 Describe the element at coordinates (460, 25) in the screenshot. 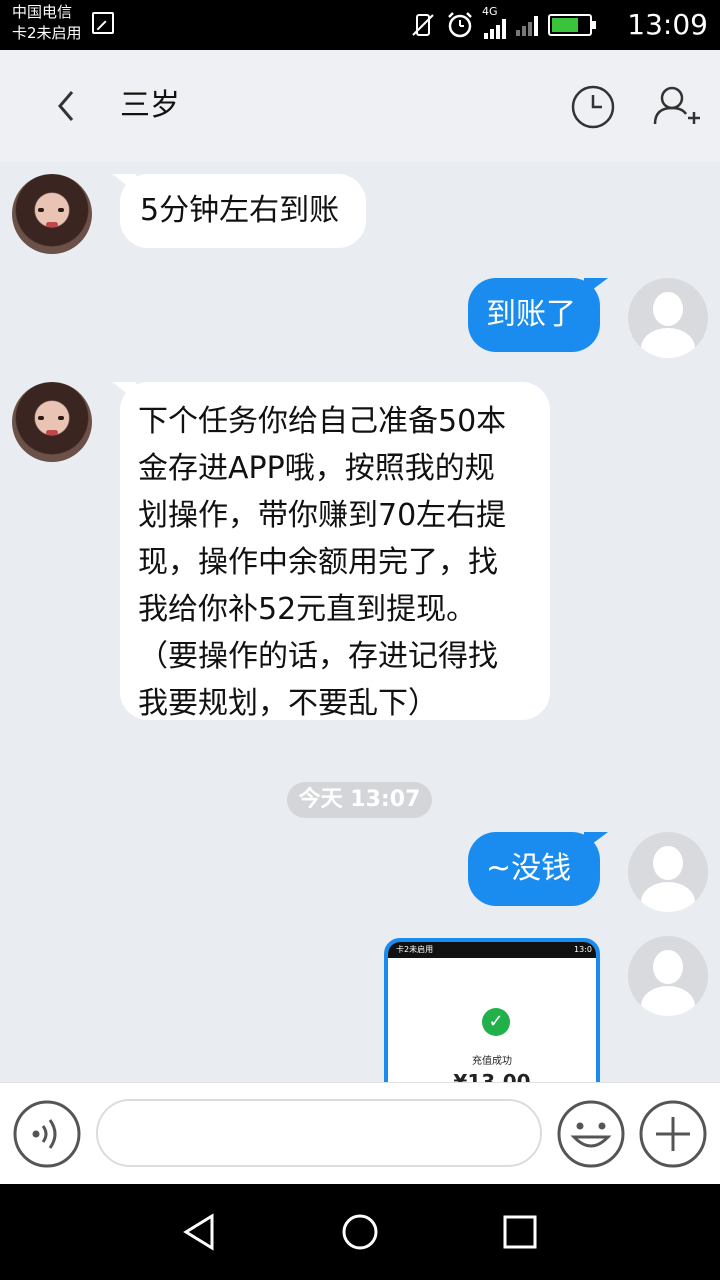

I see `alarm-icon` at that location.